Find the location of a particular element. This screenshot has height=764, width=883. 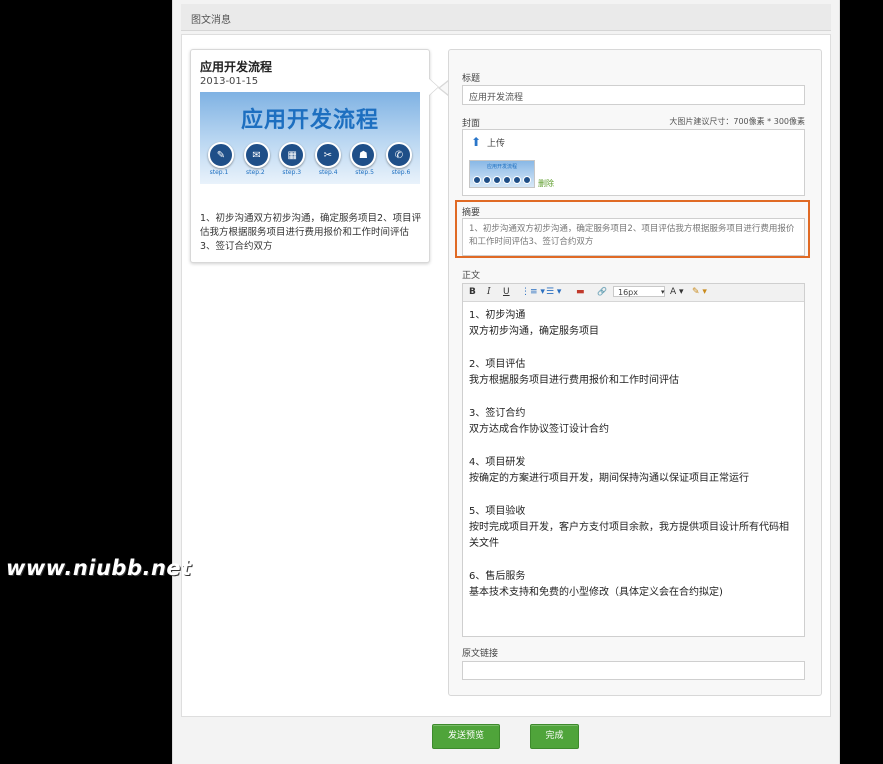

ordered-list-button: ⋮≡ ▾ is located at coordinates (533, 292).